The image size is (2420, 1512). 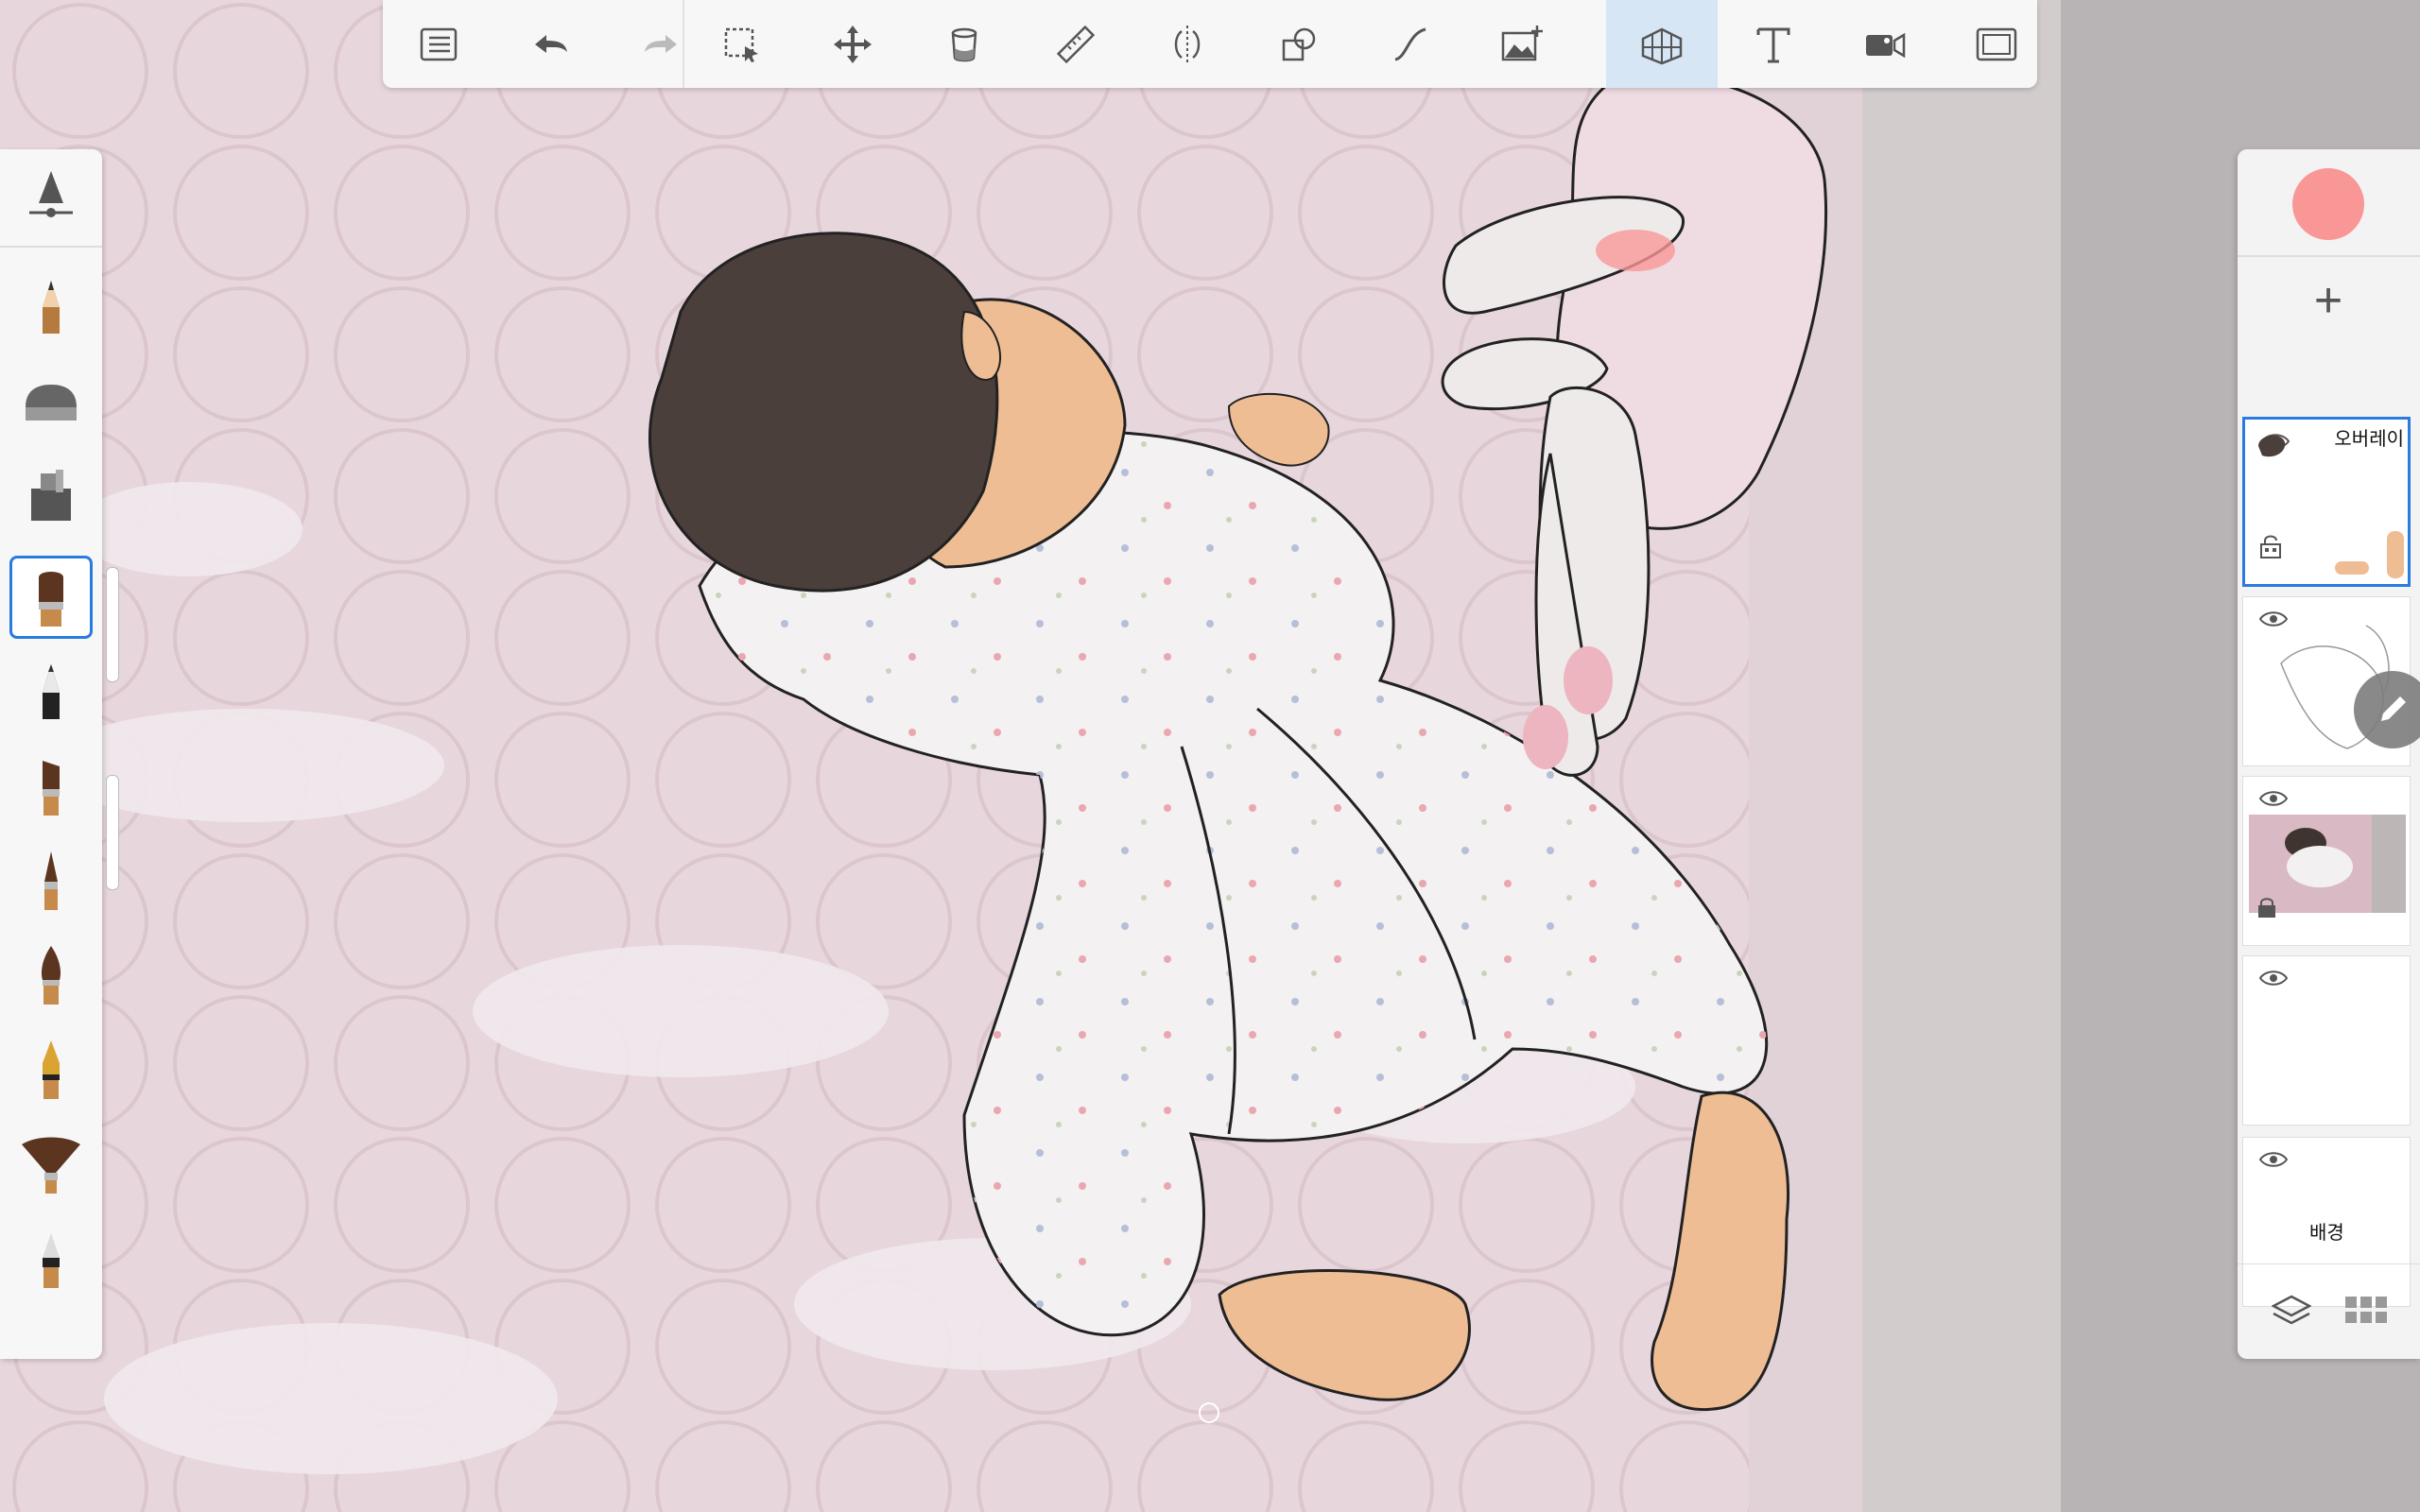 What do you see at coordinates (1773, 44) in the screenshot?
I see `text-icon` at bounding box center [1773, 44].